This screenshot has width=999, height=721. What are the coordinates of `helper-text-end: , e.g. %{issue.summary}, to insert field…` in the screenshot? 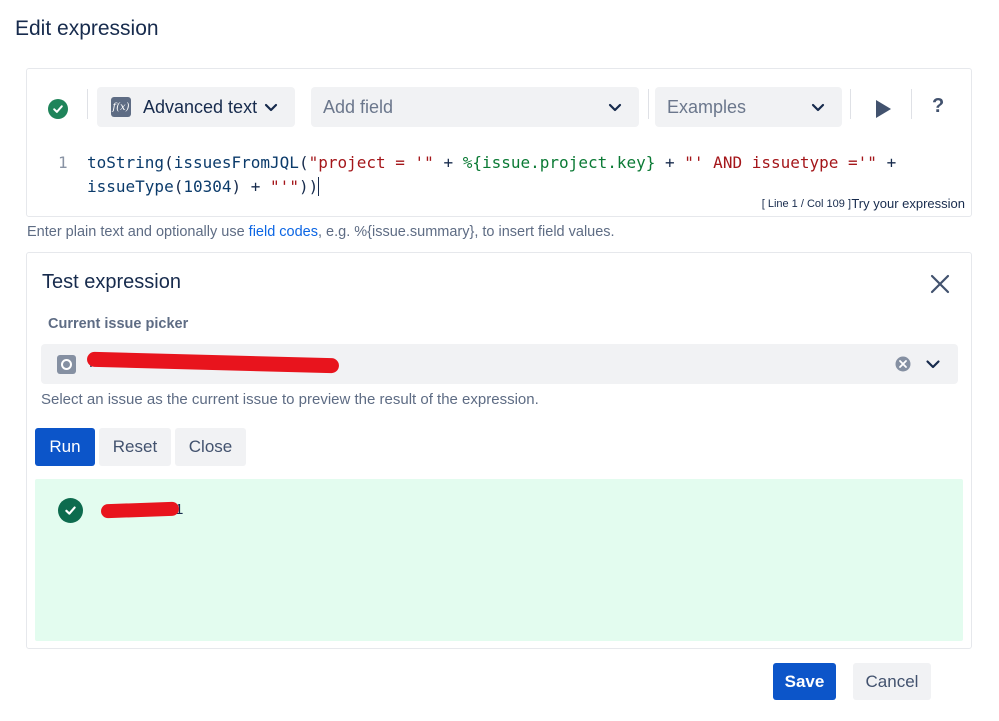 It's located at (466, 232).